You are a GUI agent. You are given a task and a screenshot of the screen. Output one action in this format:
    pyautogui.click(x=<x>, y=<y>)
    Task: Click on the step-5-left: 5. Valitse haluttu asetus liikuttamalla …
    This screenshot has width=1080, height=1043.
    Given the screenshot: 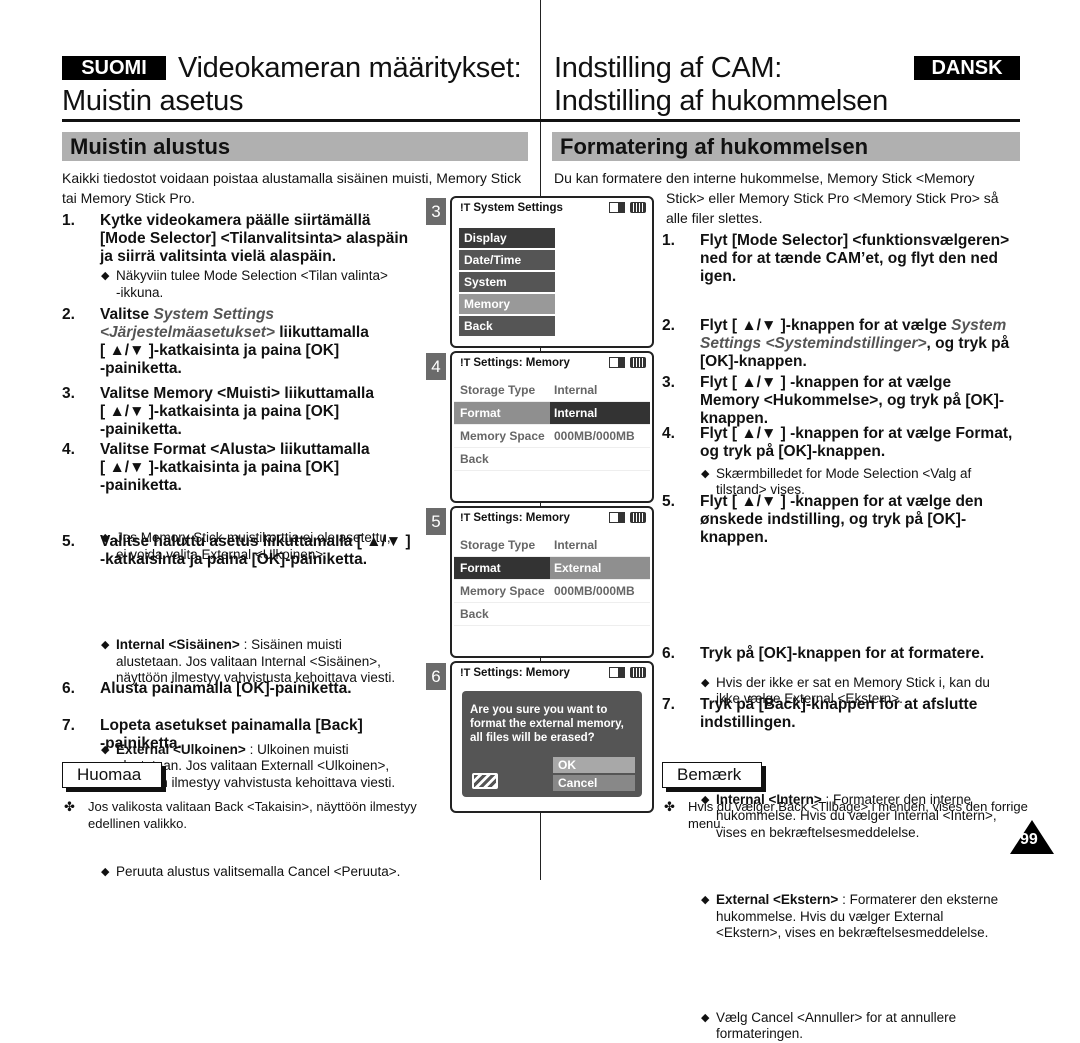 What is the action you would take?
    pyautogui.click(x=247, y=551)
    